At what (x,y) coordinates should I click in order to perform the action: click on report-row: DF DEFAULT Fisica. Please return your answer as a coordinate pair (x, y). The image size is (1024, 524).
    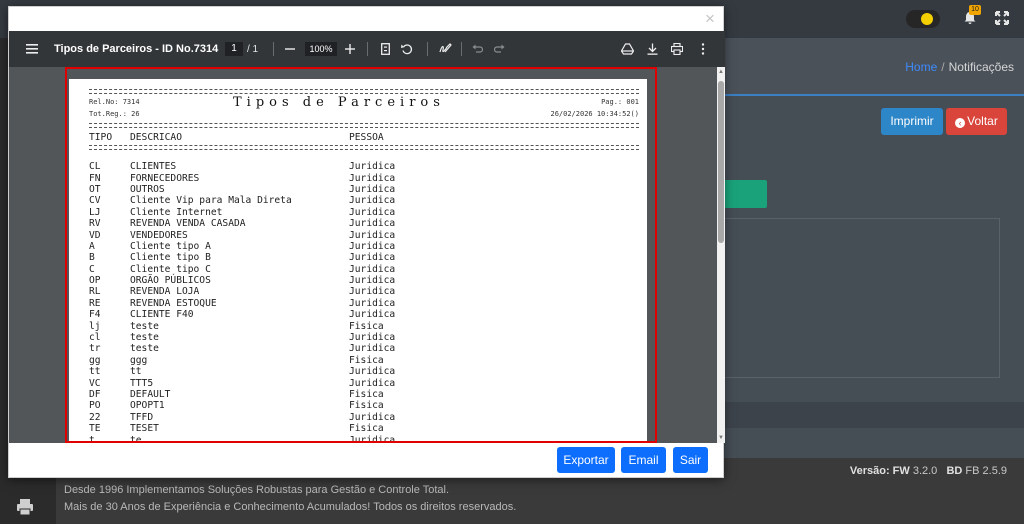
    Looking at the image, I should click on (364, 394).